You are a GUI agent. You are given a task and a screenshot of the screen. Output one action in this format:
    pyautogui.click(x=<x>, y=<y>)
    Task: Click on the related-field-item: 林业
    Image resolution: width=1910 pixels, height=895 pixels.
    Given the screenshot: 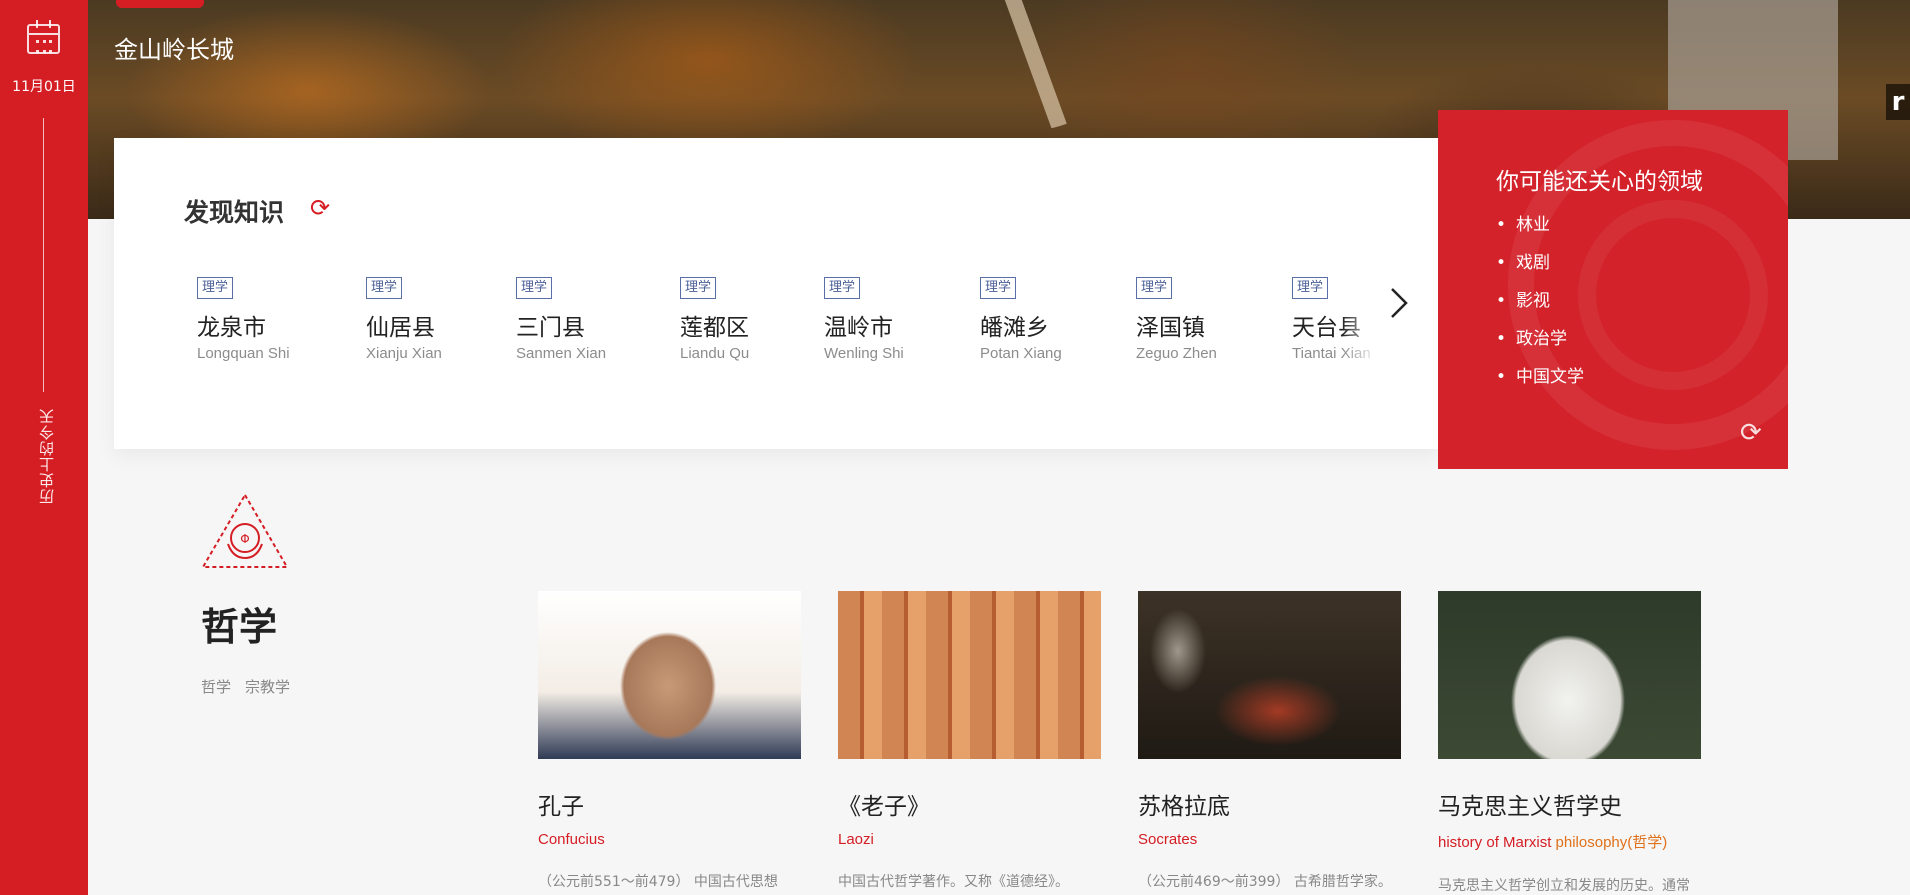 What is the action you would take?
    pyautogui.click(x=1540, y=233)
    